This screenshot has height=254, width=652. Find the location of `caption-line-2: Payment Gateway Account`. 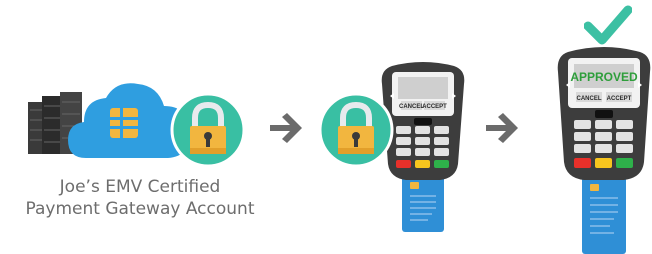

caption-line-2: Payment Gateway Account is located at coordinates (140, 209).